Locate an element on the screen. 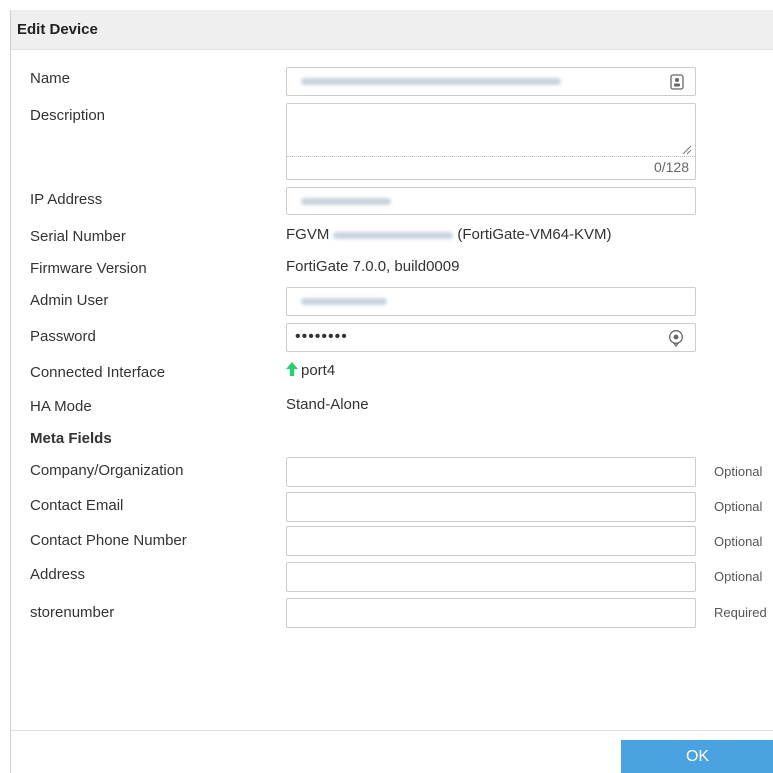  admin-user-redacted-value is located at coordinates (344, 301).